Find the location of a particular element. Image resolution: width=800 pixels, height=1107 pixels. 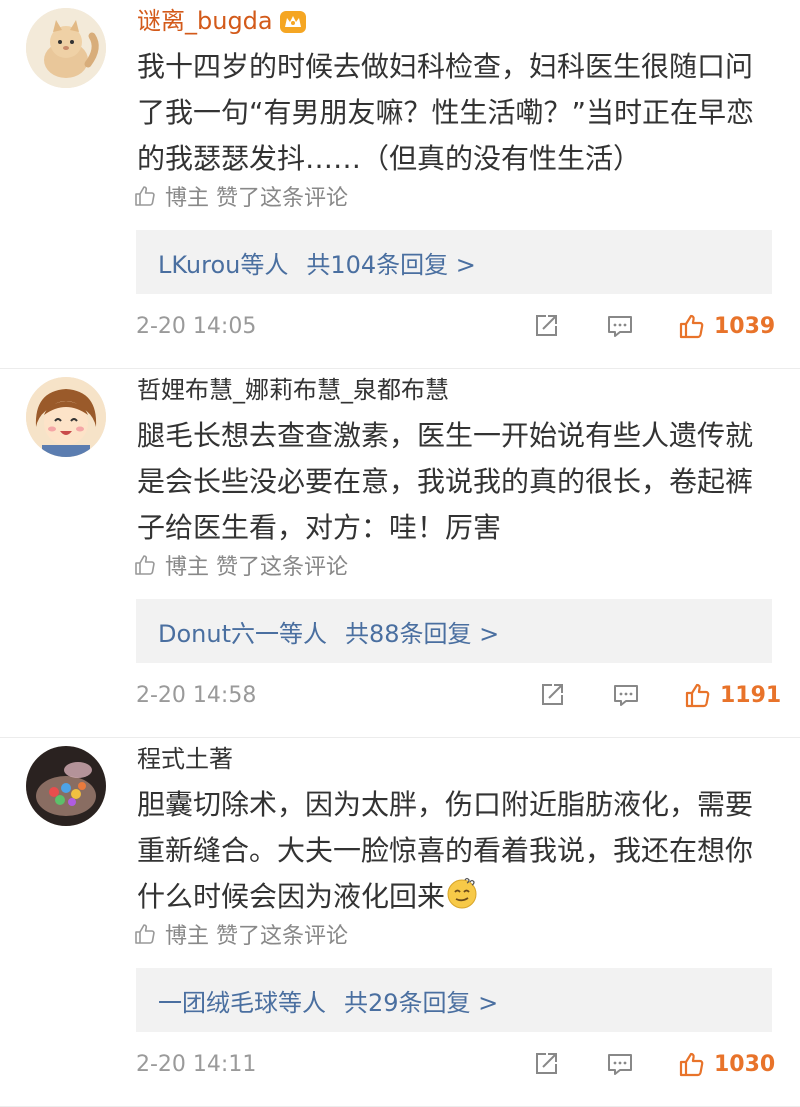

username-text: 程式土著 is located at coordinates (185, 759).